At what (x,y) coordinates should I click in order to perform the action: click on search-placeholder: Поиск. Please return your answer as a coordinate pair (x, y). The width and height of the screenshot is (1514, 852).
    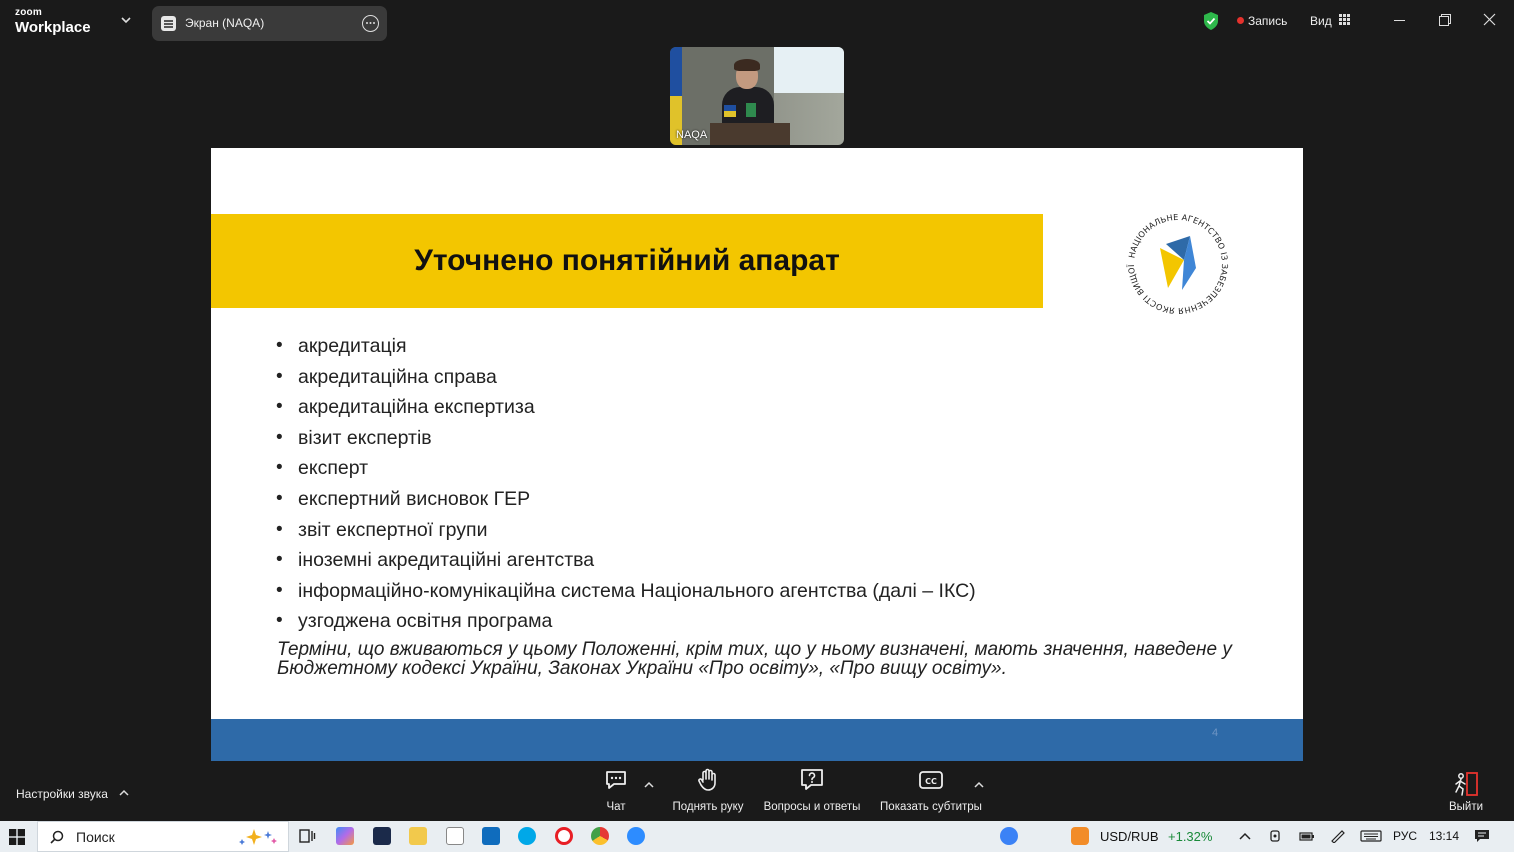
    Looking at the image, I should click on (95, 837).